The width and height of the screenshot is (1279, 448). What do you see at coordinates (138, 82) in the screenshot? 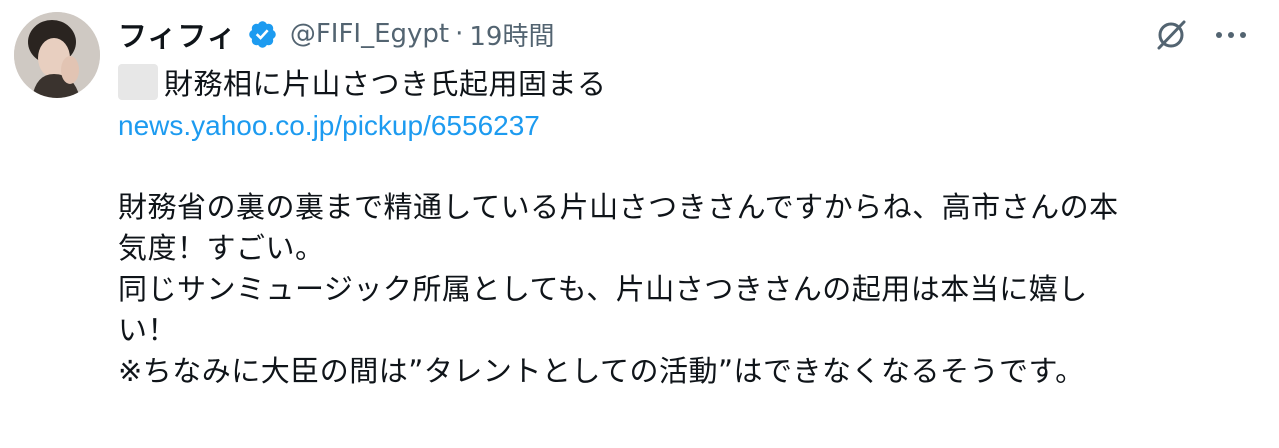
I see `emoji-placeholder` at bounding box center [138, 82].